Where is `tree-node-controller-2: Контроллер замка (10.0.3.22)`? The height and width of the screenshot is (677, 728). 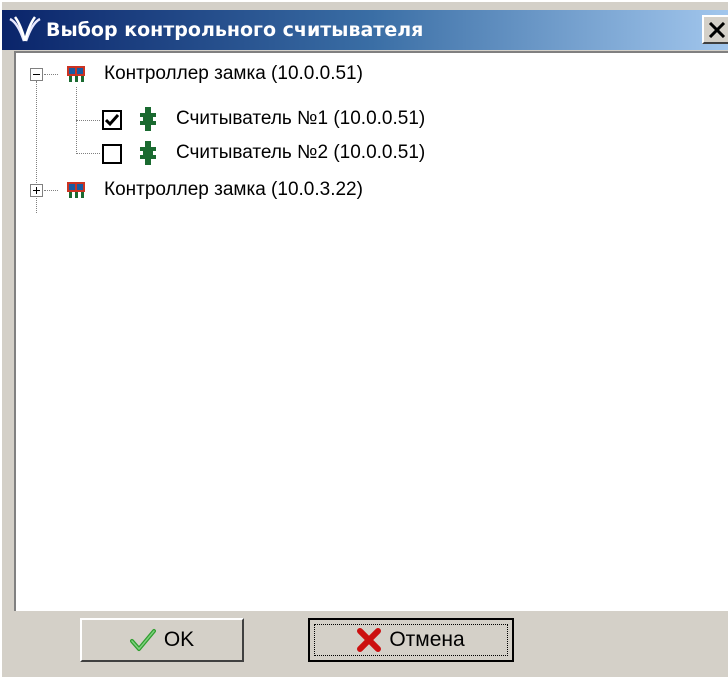
tree-node-controller-2: Контроллер замка (10.0.3.22) is located at coordinates (366, 190).